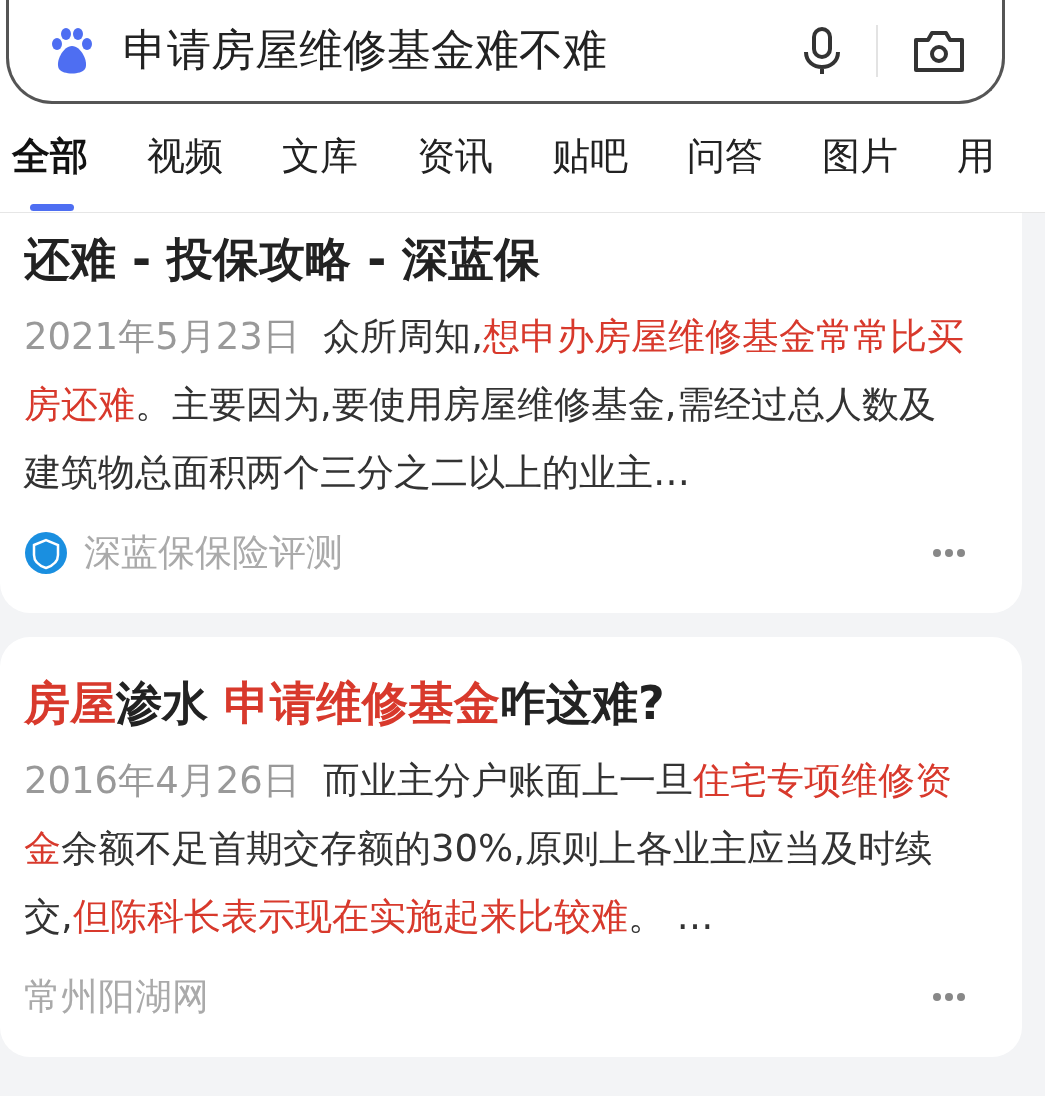 The width and height of the screenshot is (1045, 1096). Describe the element at coordinates (495, 703) in the screenshot. I see `result-title: 房屋渗水 申请维修基金咋这难?` at that location.